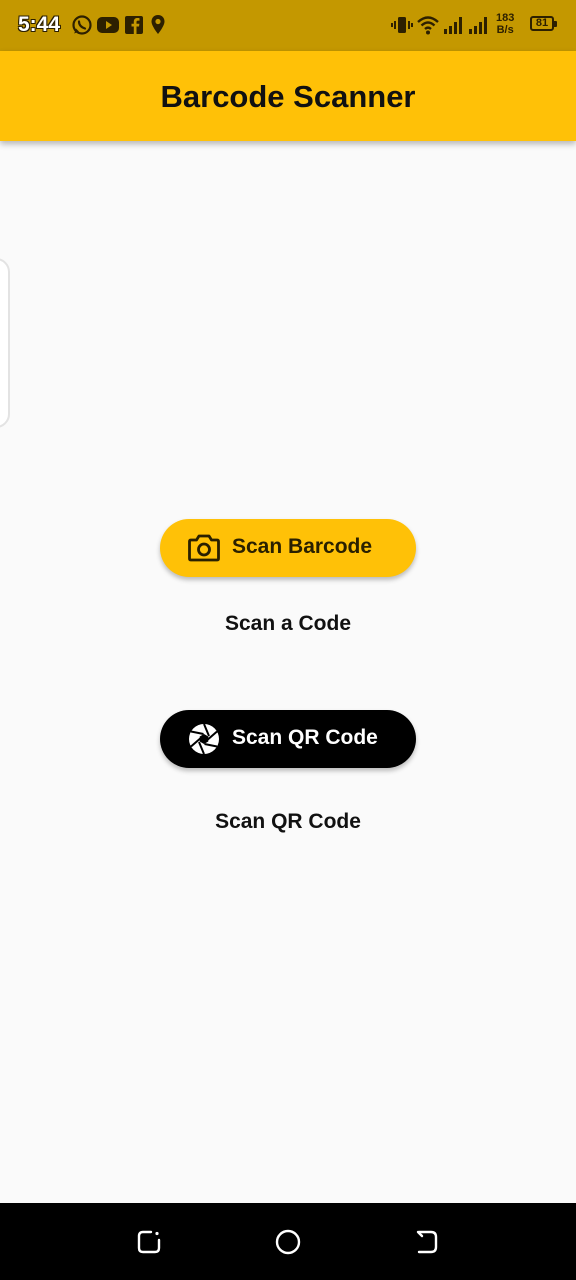 Image resolution: width=576 pixels, height=1280 pixels. What do you see at coordinates (302, 546) in the screenshot?
I see `scan-barcode-label: Scan Barcode` at bounding box center [302, 546].